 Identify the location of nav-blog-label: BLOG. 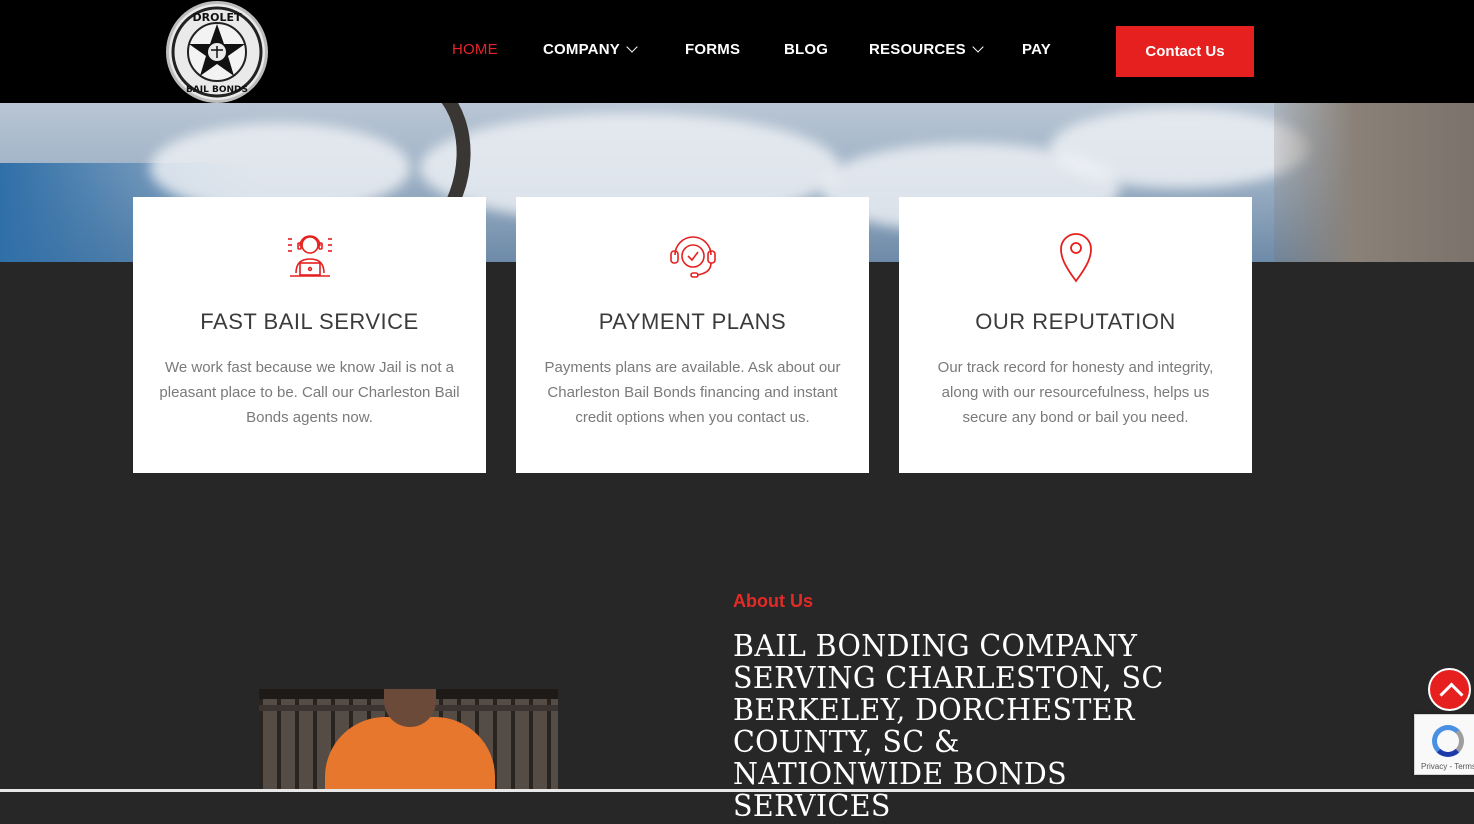
(806, 49).